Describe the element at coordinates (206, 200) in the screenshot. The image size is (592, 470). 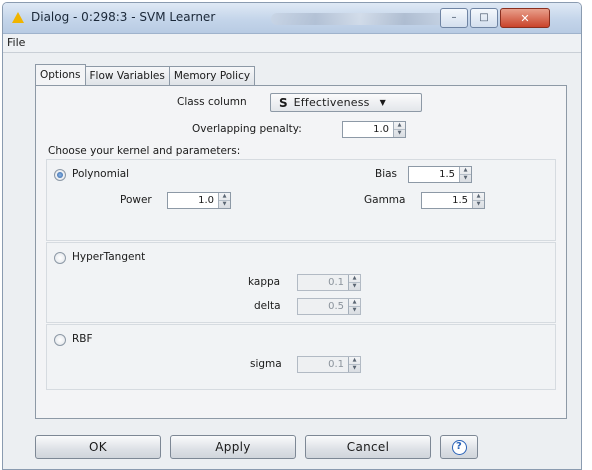
I see `power-value: 1.0` at that location.